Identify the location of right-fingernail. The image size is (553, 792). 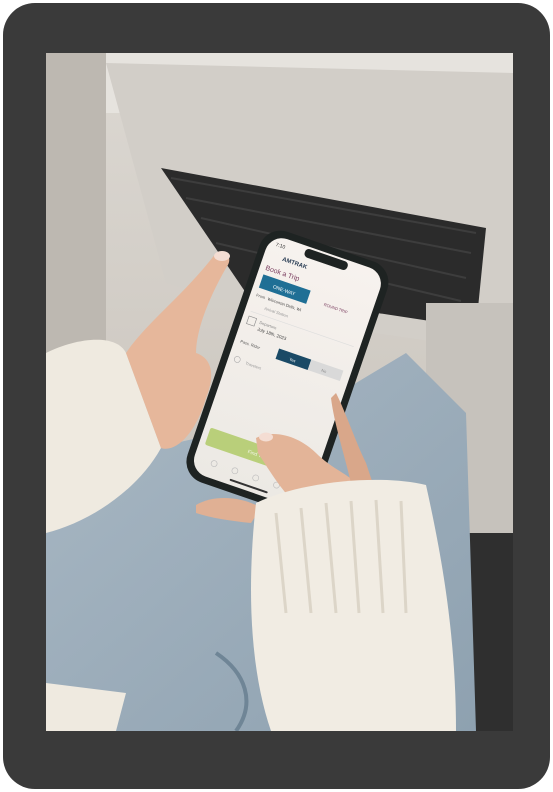
(266, 437).